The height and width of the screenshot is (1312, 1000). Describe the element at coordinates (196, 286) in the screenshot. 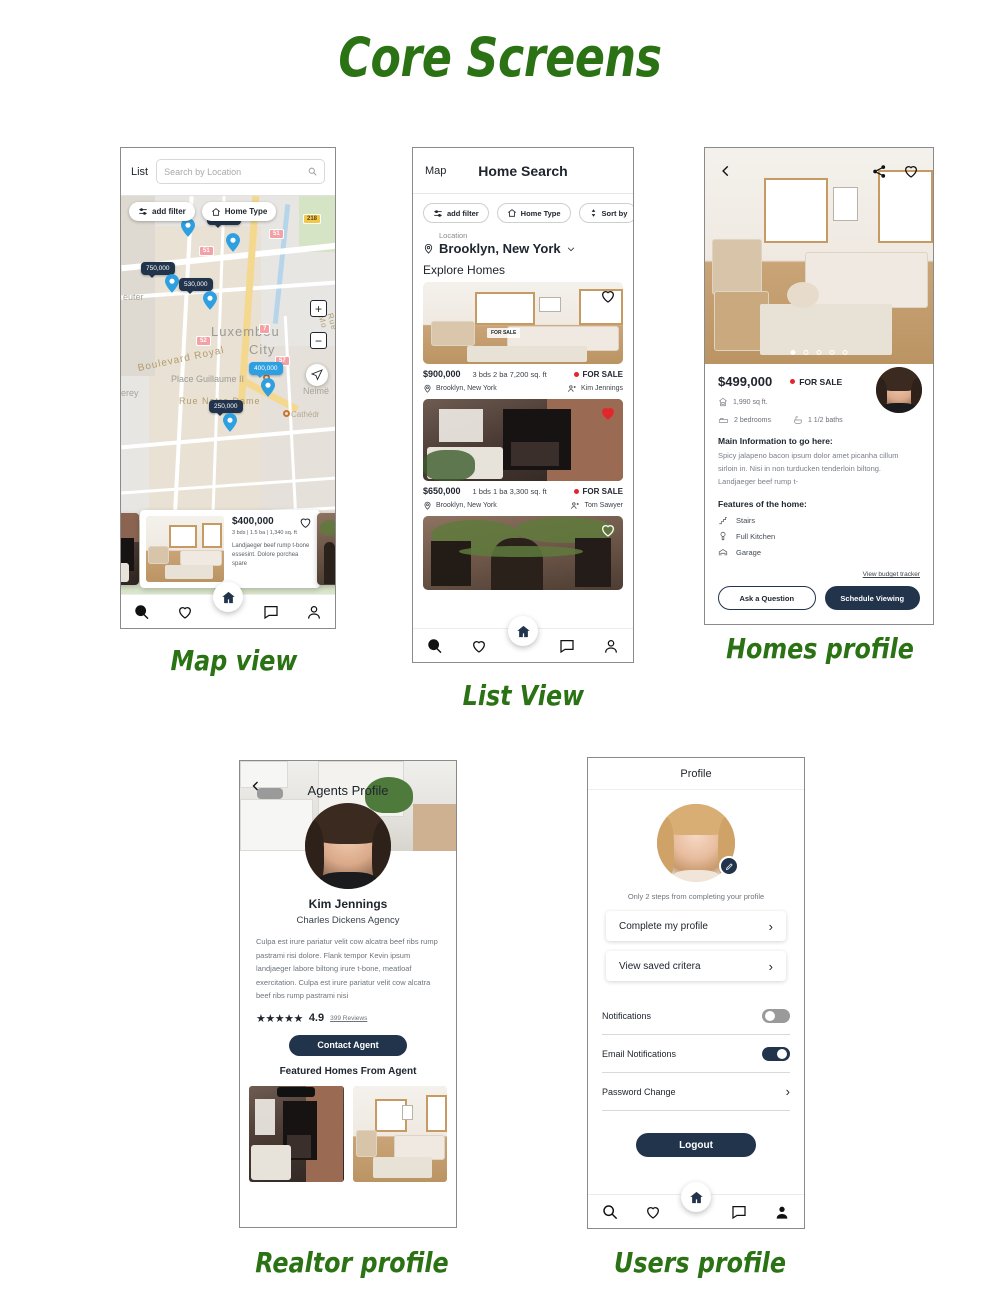

I see `map-price-bubble-3: 530,000` at that location.